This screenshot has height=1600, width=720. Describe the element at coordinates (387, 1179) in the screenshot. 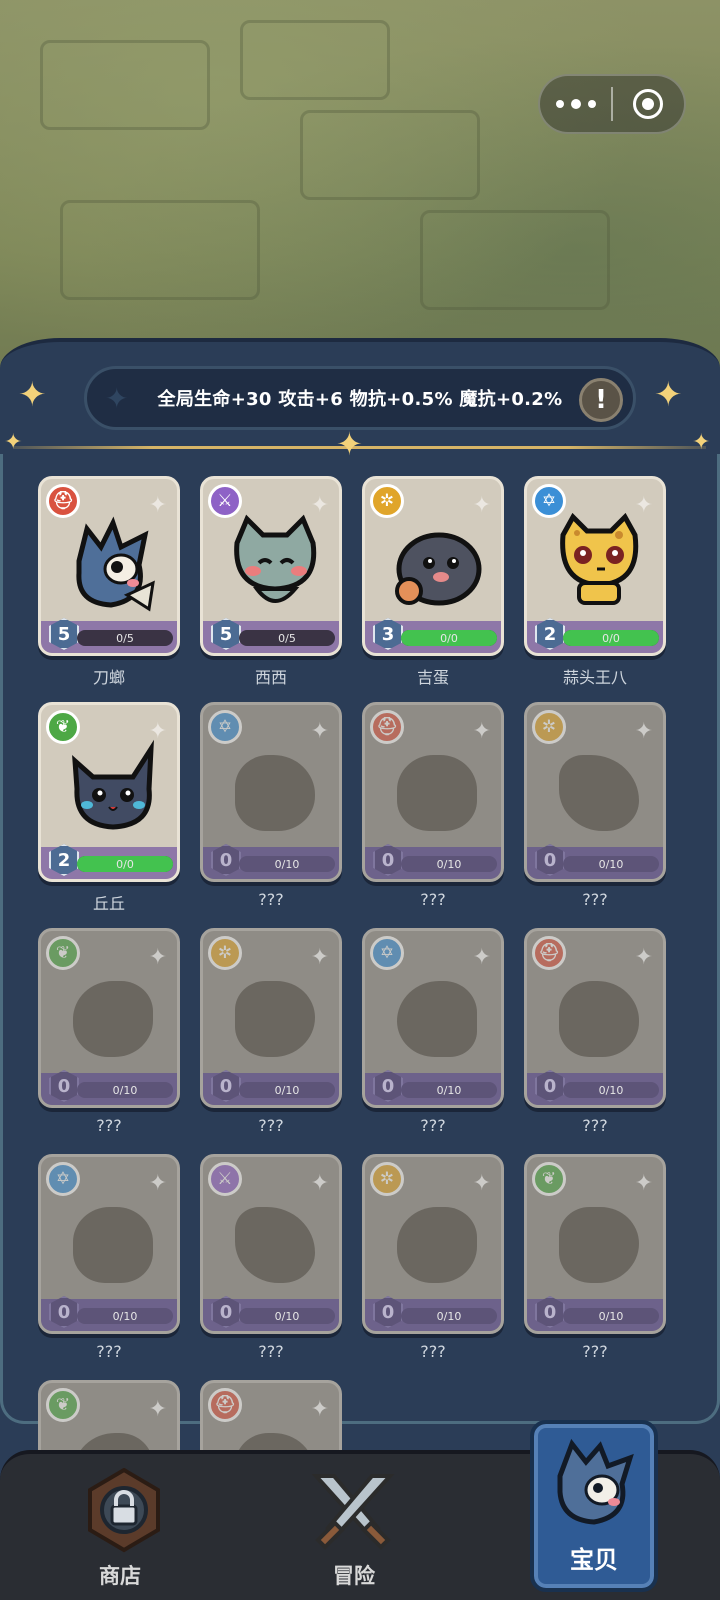

I see `sun-icon: ✲` at that location.